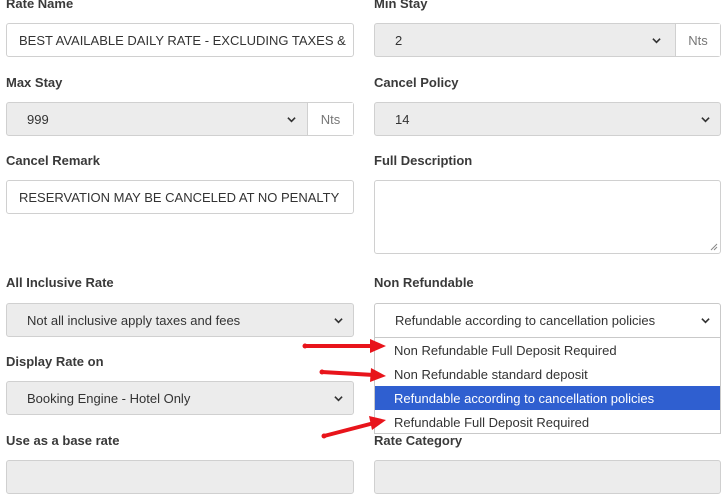 Image resolution: width=721 pixels, height=494 pixels. I want to click on max-stay-label: Max Stay, so click(34, 82).